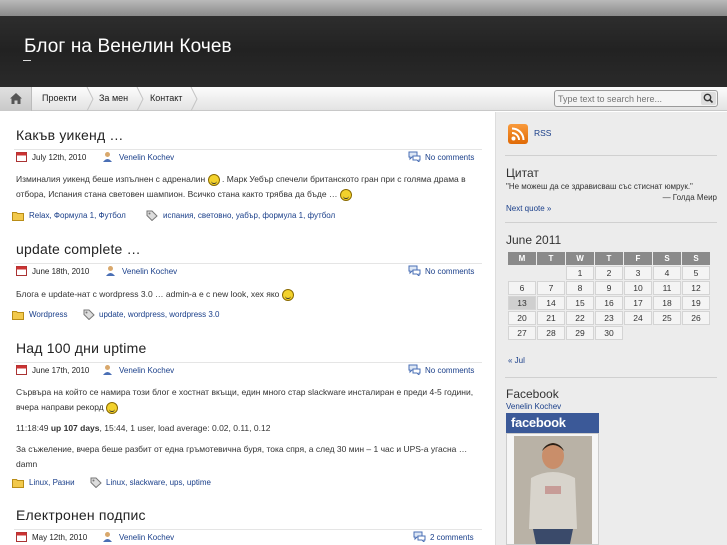 The height and width of the screenshot is (545, 727). What do you see at coordinates (60, 537) in the screenshot?
I see `post-date: May 12th, 2010` at bounding box center [60, 537].